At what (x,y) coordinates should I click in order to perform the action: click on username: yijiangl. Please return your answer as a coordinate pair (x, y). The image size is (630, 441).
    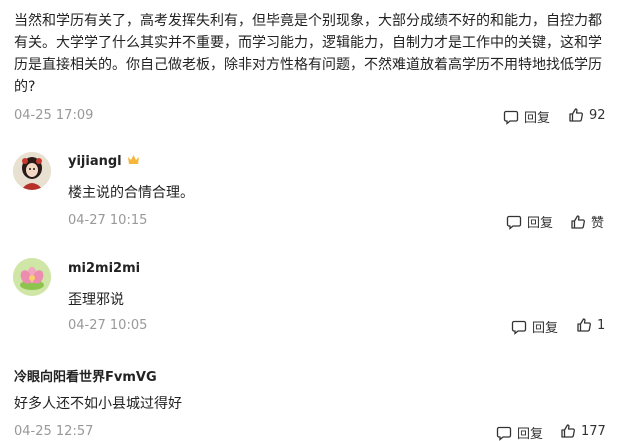
    Looking at the image, I should click on (104, 161).